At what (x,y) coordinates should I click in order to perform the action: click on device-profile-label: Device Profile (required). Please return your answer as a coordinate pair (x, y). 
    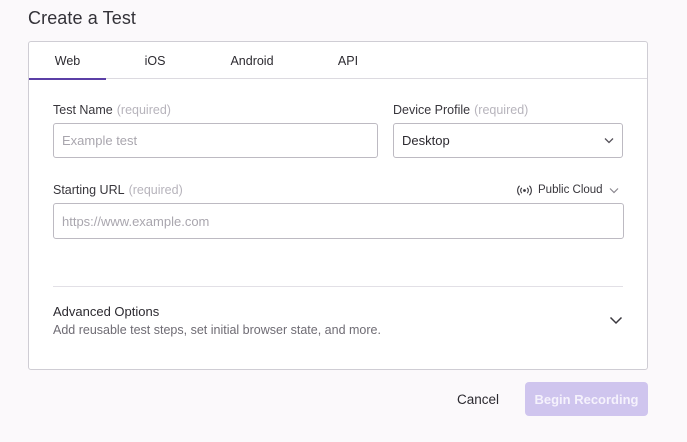
    Looking at the image, I should click on (460, 110).